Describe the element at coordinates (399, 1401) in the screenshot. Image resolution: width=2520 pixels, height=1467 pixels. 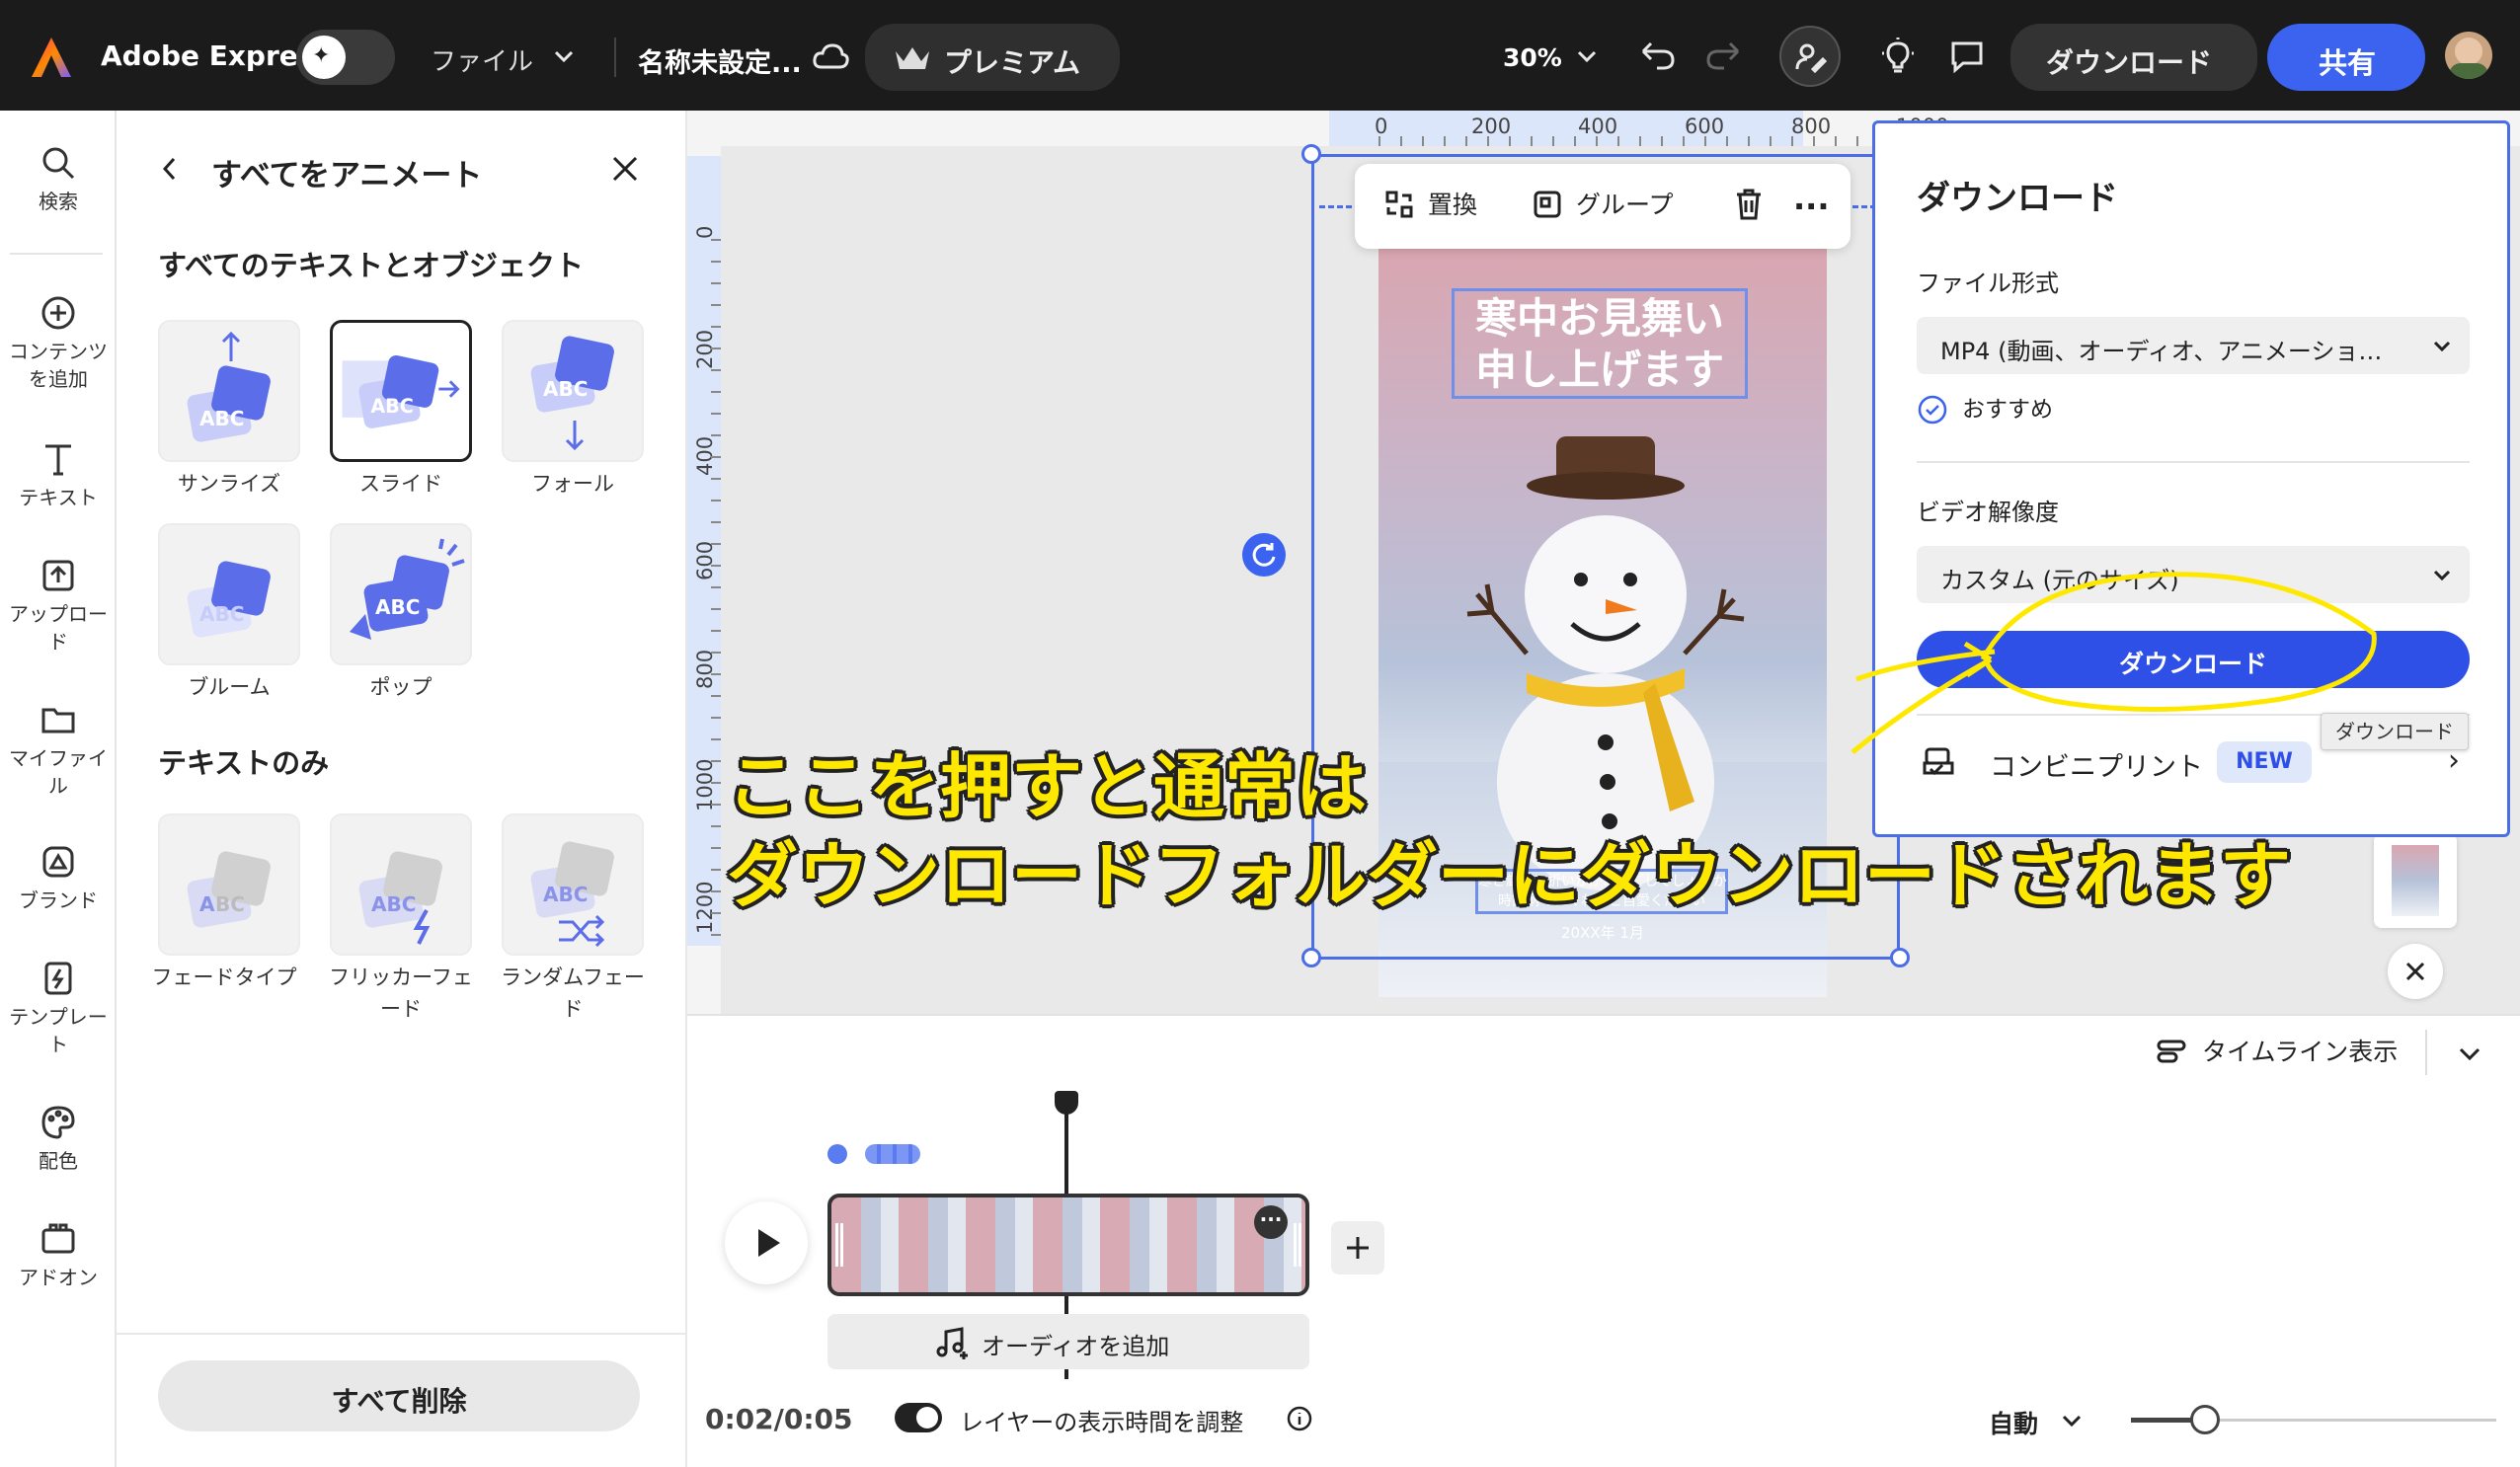
I see `delete-all-label: すべて削除` at that location.